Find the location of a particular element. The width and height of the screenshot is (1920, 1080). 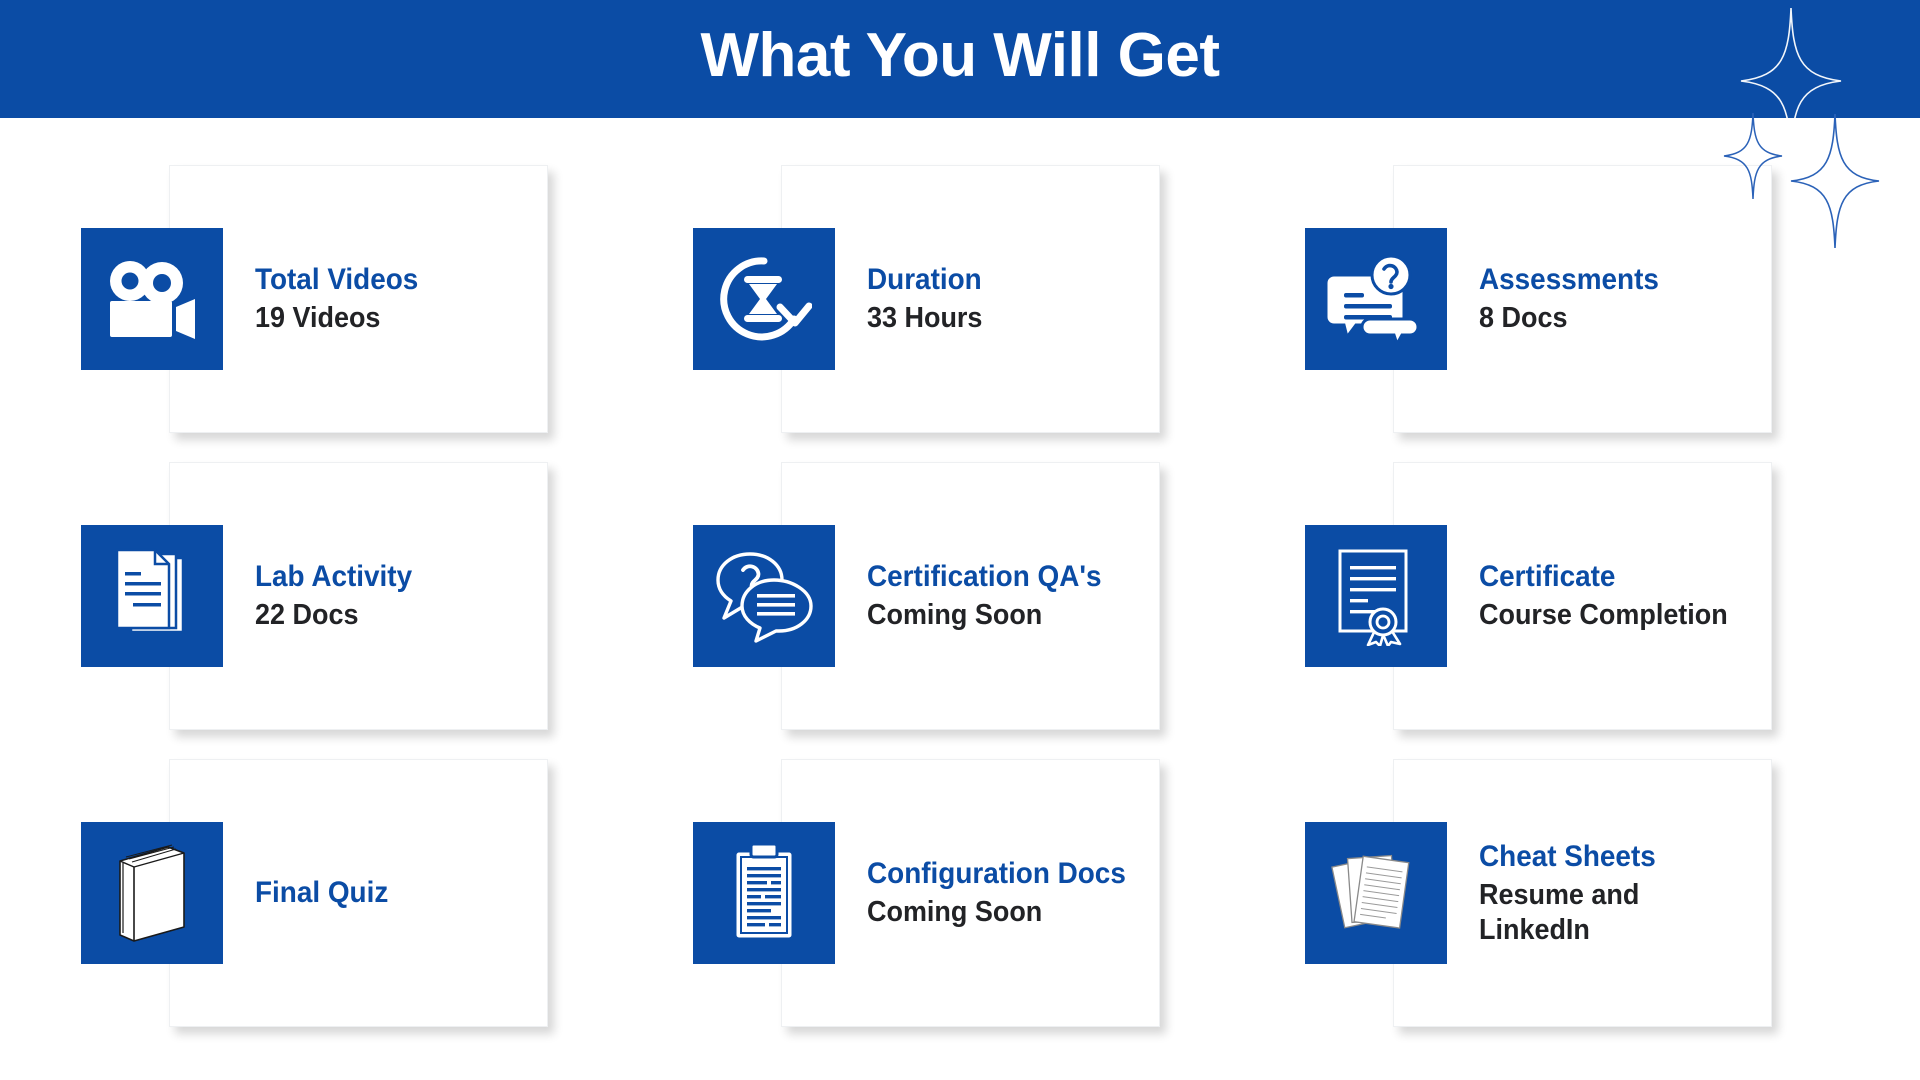

card-title: Certification QA's is located at coordinates (984, 576).